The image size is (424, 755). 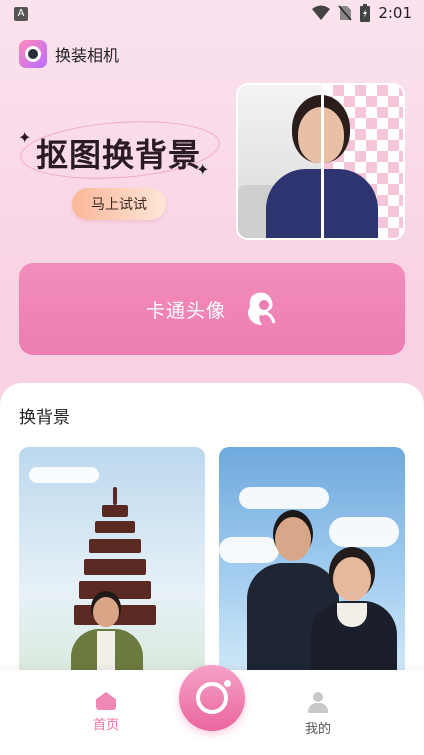 I want to click on hero-sample-image, so click(x=320, y=161).